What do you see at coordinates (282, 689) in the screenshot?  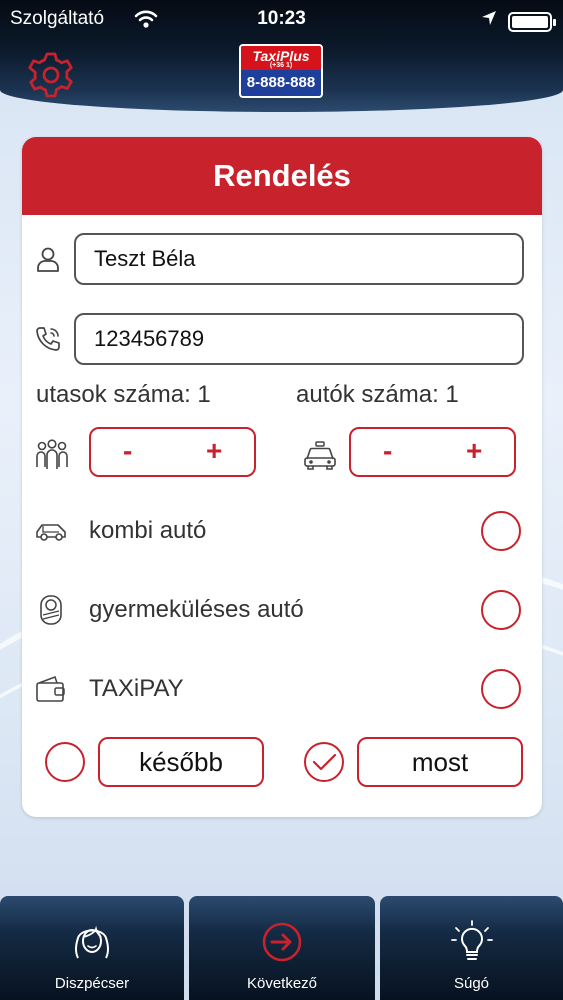 I see `option-taxipay: TAXiPAY` at bounding box center [282, 689].